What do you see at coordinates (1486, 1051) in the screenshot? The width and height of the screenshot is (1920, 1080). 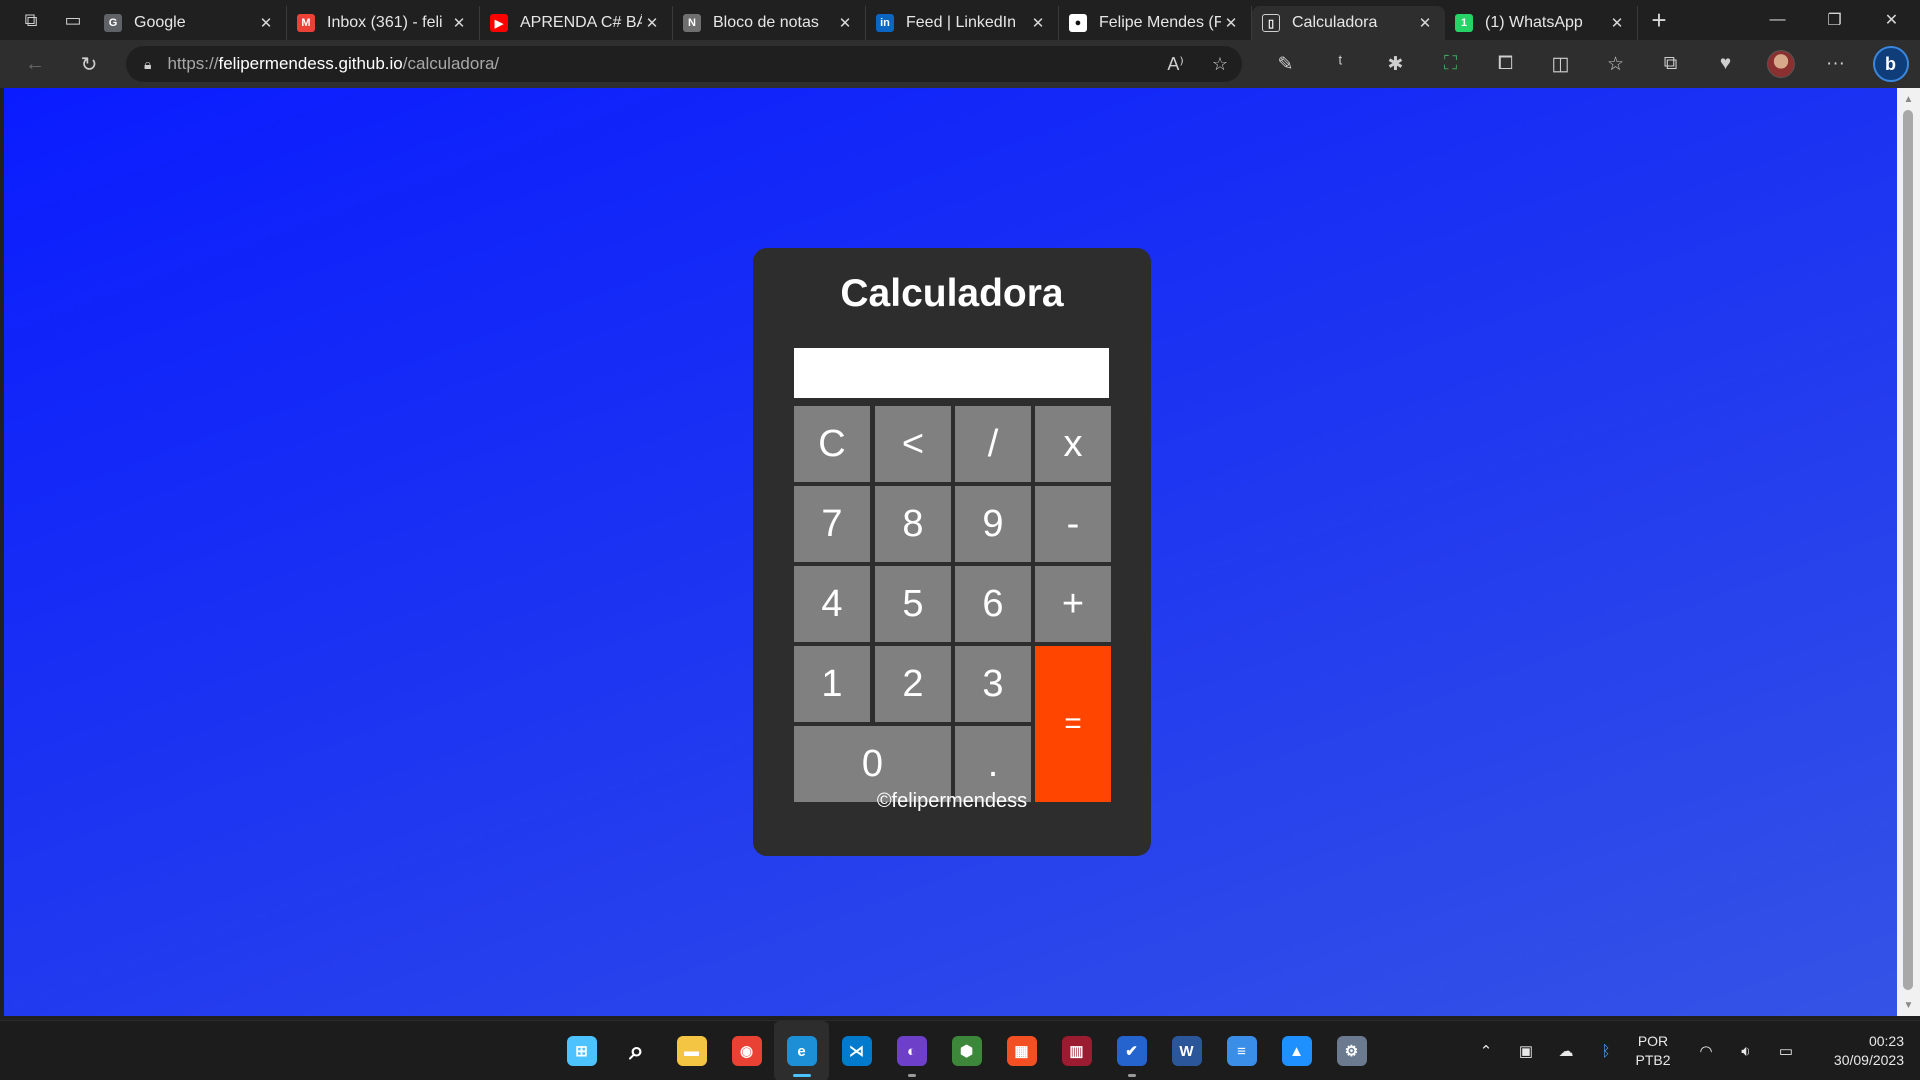 I see `show-hidden-icons-icon: ⌃` at bounding box center [1486, 1051].